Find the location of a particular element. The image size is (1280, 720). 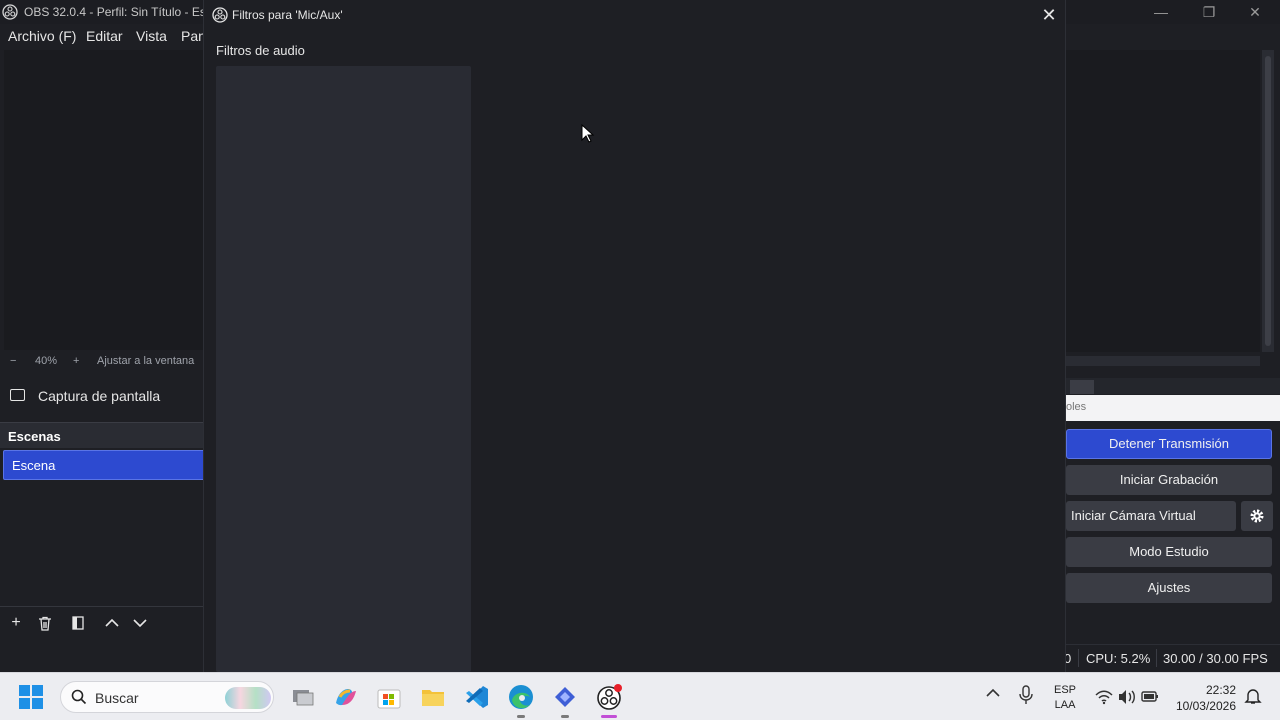

close-icon: ✕ is located at coordinates (1049, 16).